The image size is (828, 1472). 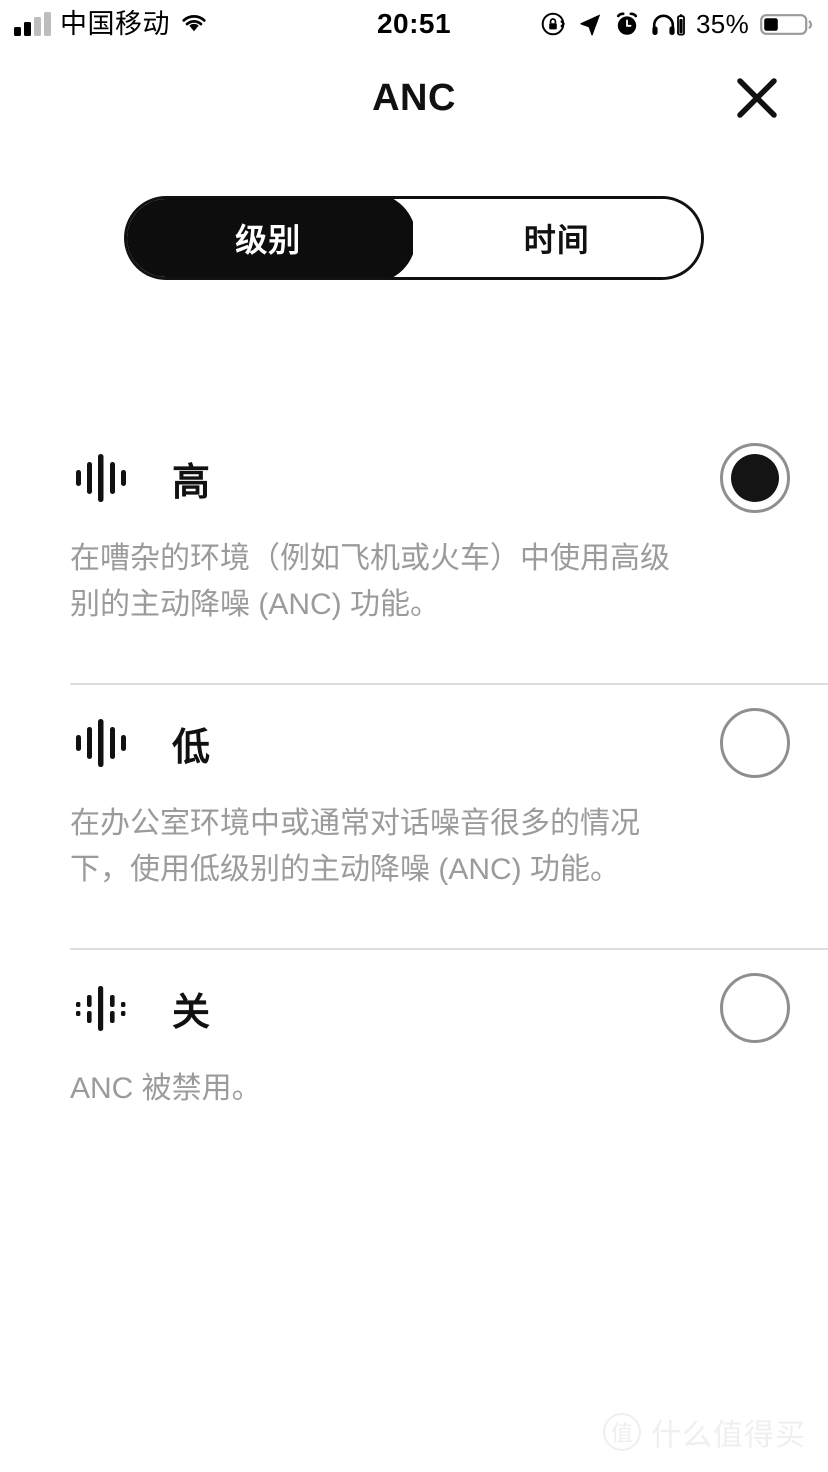 I want to click on option-high-radio, so click(x=755, y=478).